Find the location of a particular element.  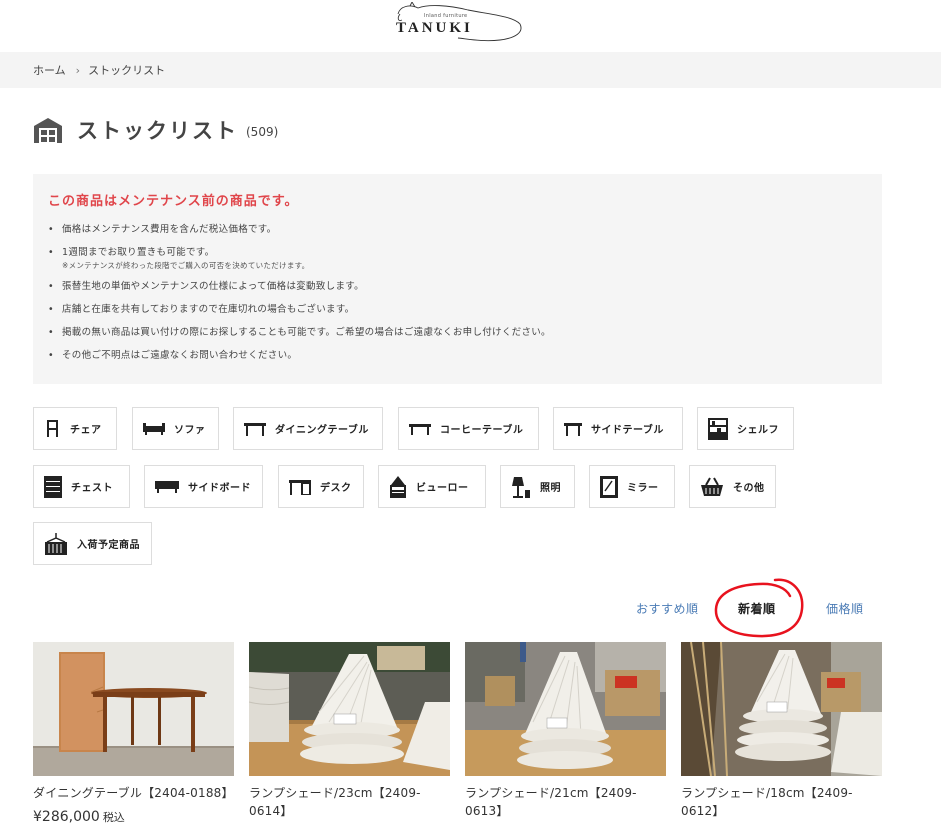

notice-item: 店舗と在庫を共有しておりますので在庫切れの場合もございます。 is located at coordinates (457, 310).